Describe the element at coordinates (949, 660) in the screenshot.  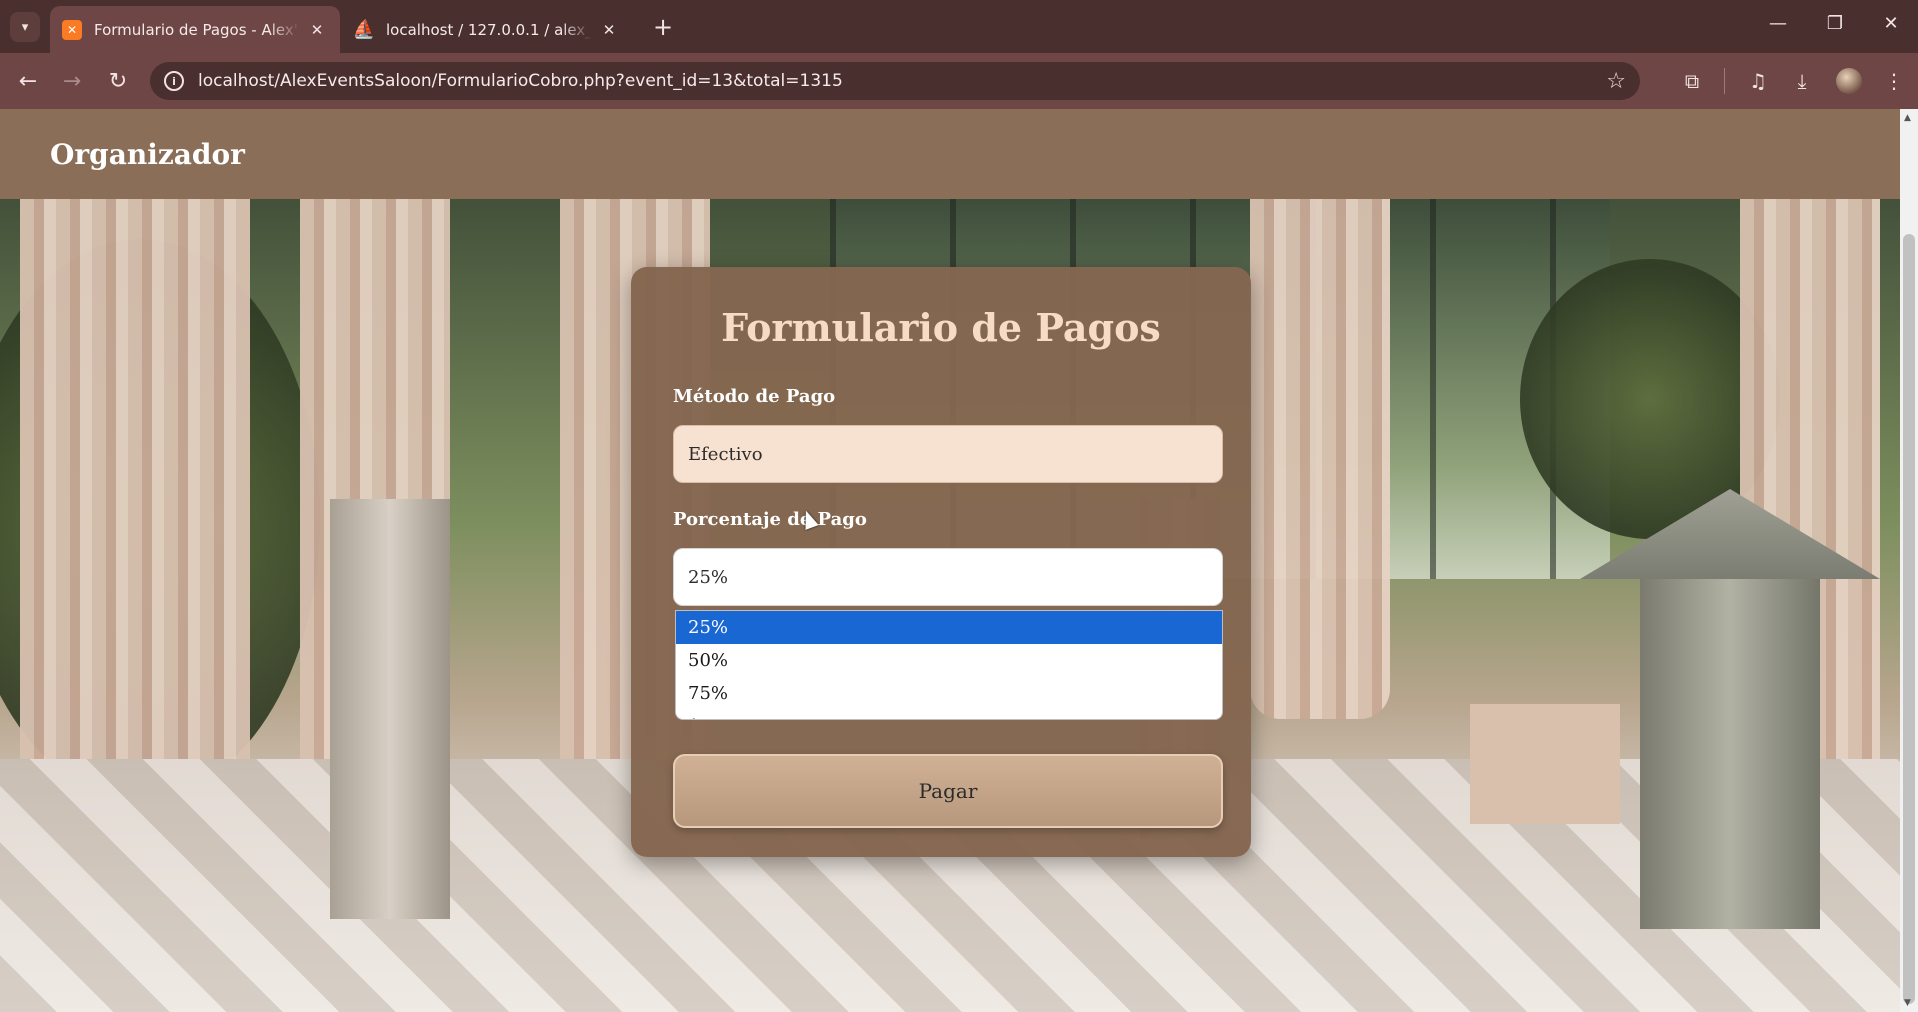
I see `dropdown-option-50: 50%` at that location.